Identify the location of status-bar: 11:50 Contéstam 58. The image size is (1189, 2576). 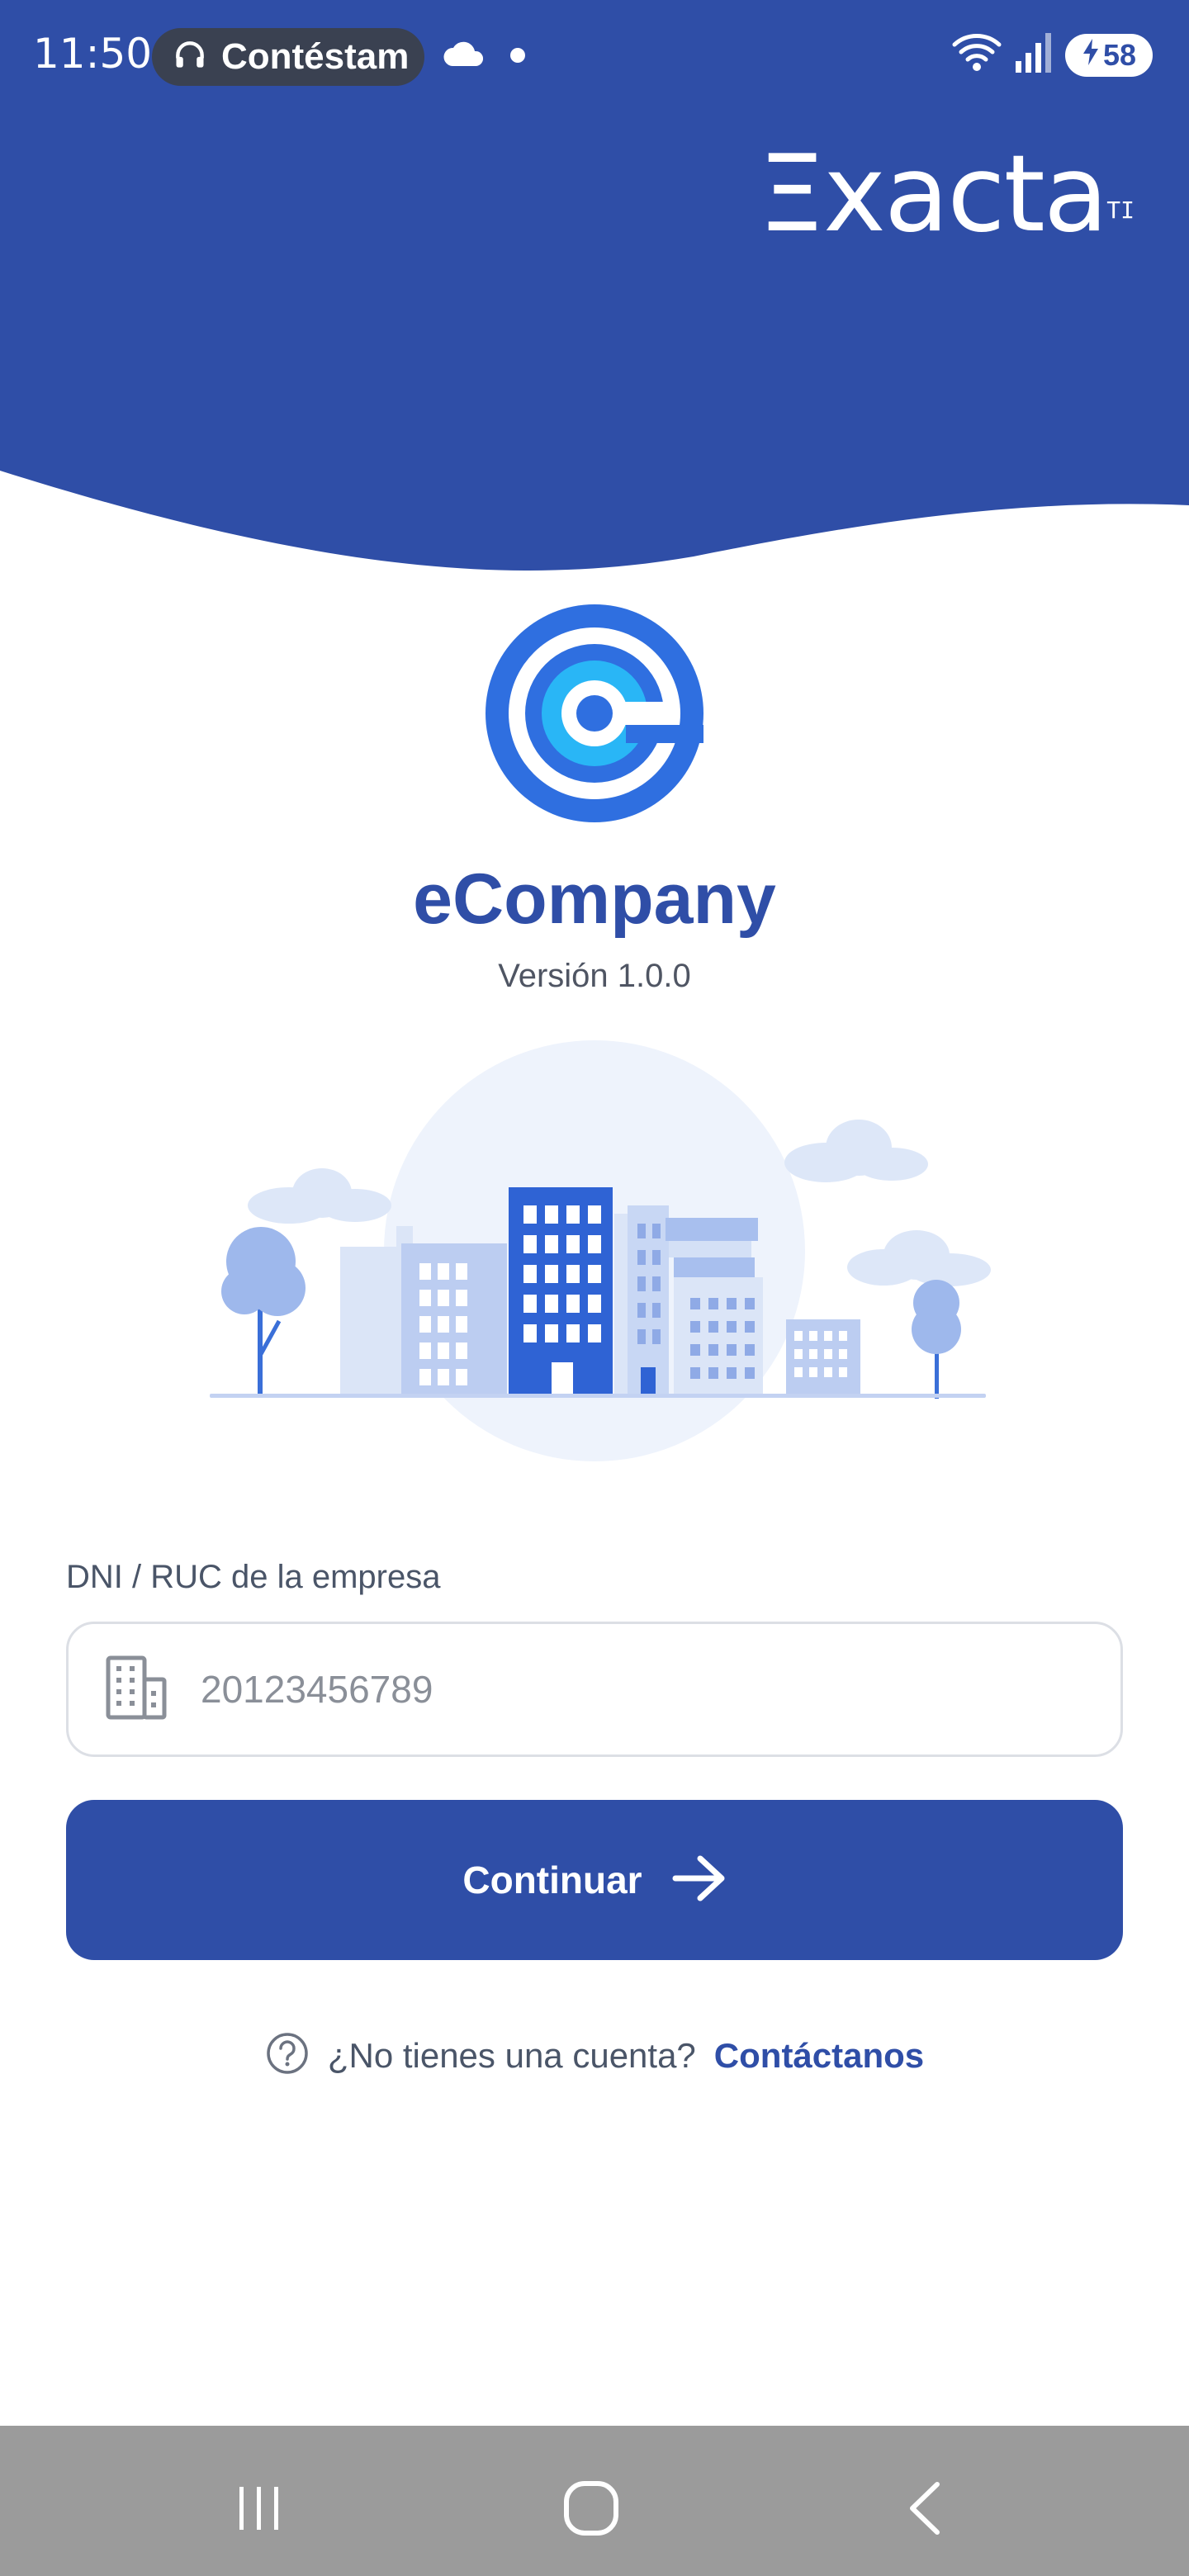
(594, 58).